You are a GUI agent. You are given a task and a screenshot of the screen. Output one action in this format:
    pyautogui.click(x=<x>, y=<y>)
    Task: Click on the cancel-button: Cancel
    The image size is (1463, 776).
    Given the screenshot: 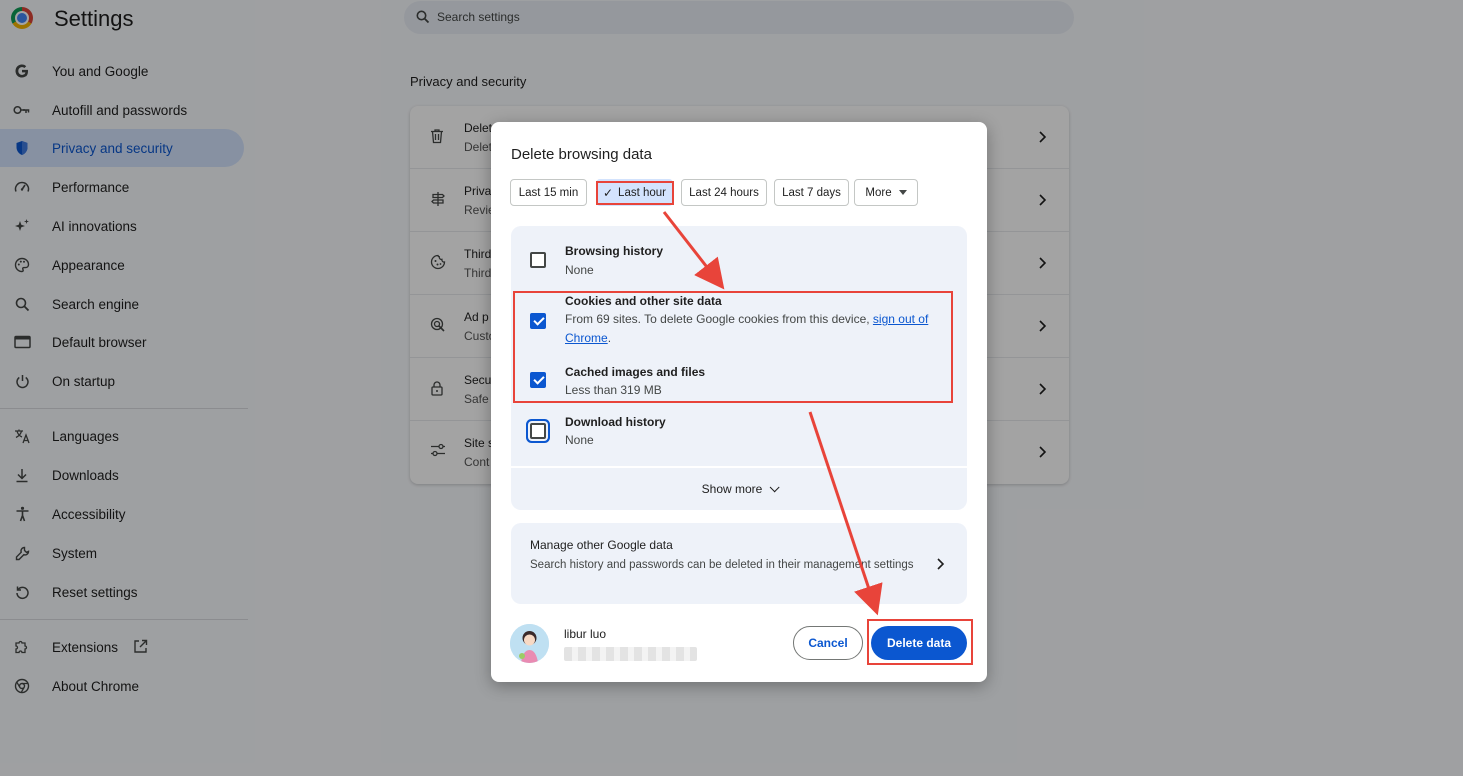 What is the action you would take?
    pyautogui.click(x=828, y=643)
    